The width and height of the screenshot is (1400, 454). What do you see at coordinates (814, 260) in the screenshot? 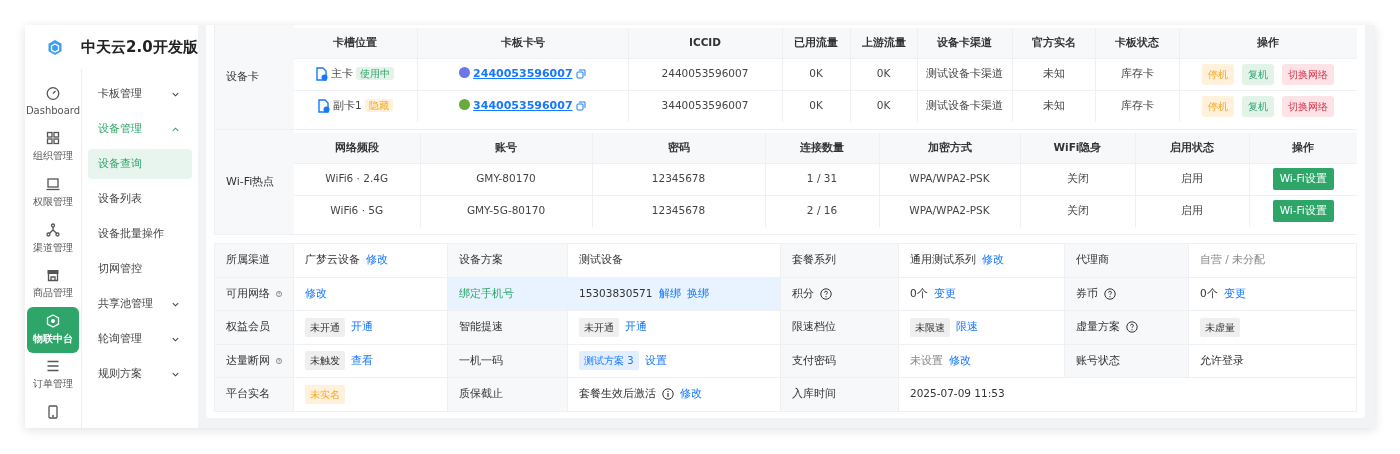
I see `field-label: 套餐系列` at bounding box center [814, 260].